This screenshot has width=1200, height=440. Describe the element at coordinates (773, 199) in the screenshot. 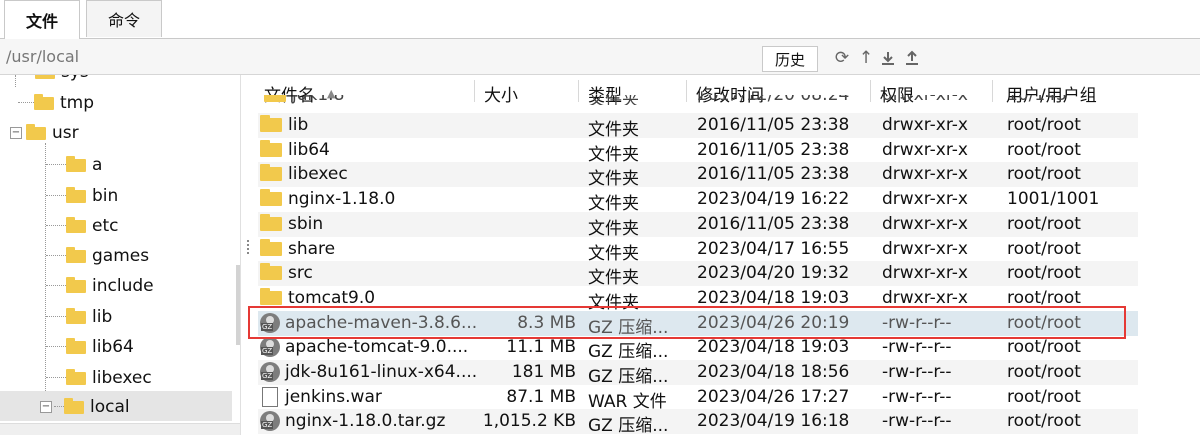

I see `file-modified: 2023/04/19 16:22` at that location.